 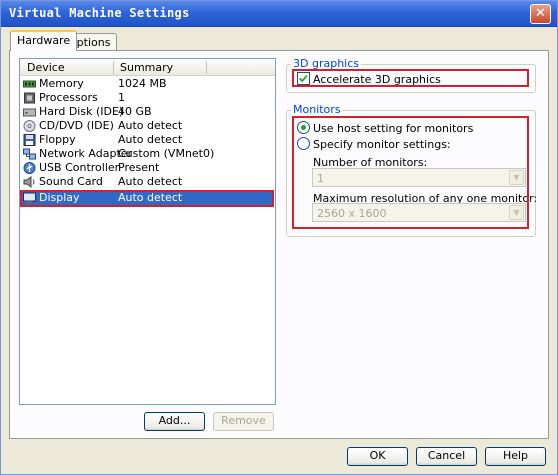 I want to click on device-row-network-adapter: Network Adapter Custom (VMnet0), so click(x=147, y=154).